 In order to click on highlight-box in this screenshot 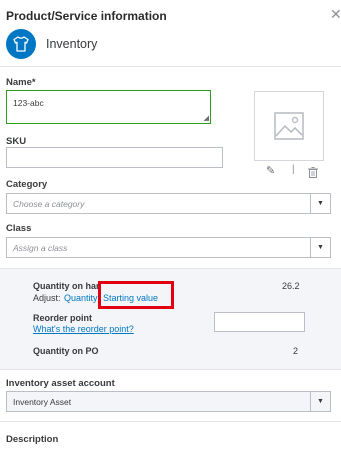, I will do `click(136, 295)`.